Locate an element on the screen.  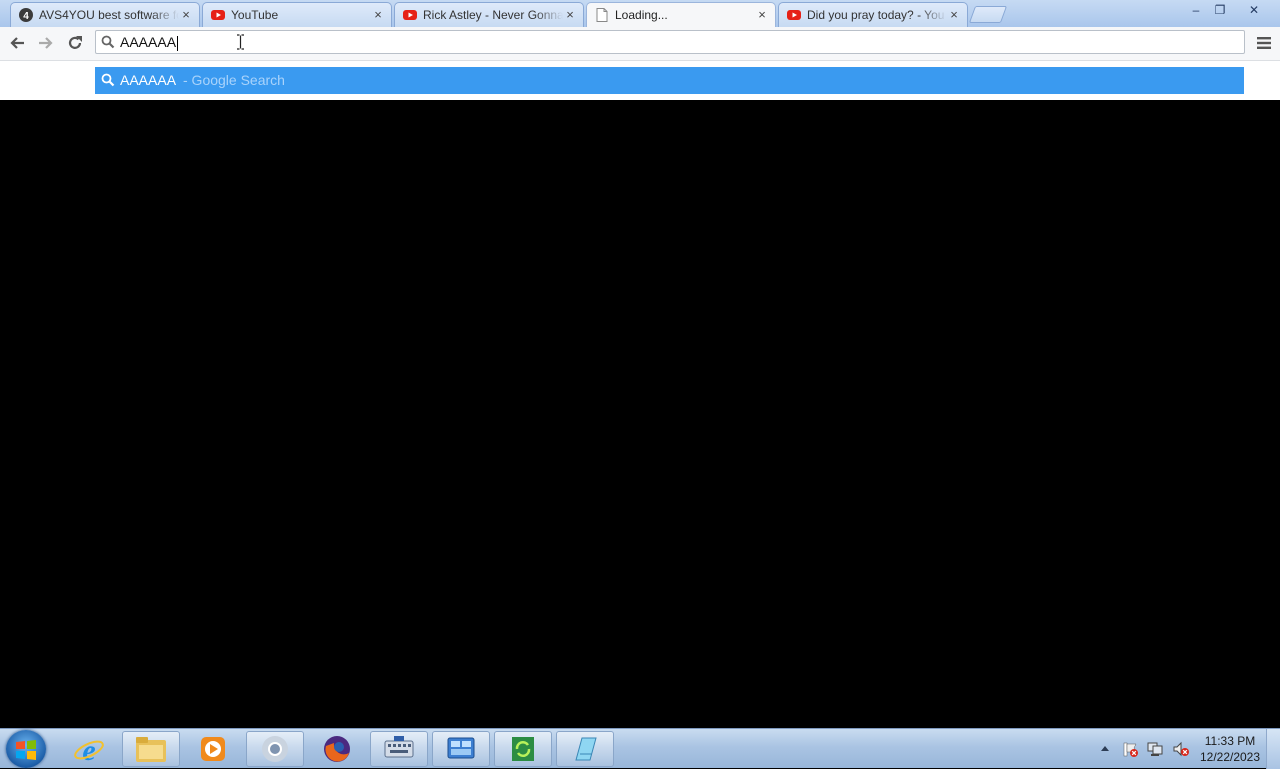
taskbar-control-panel is located at coordinates (461, 749).